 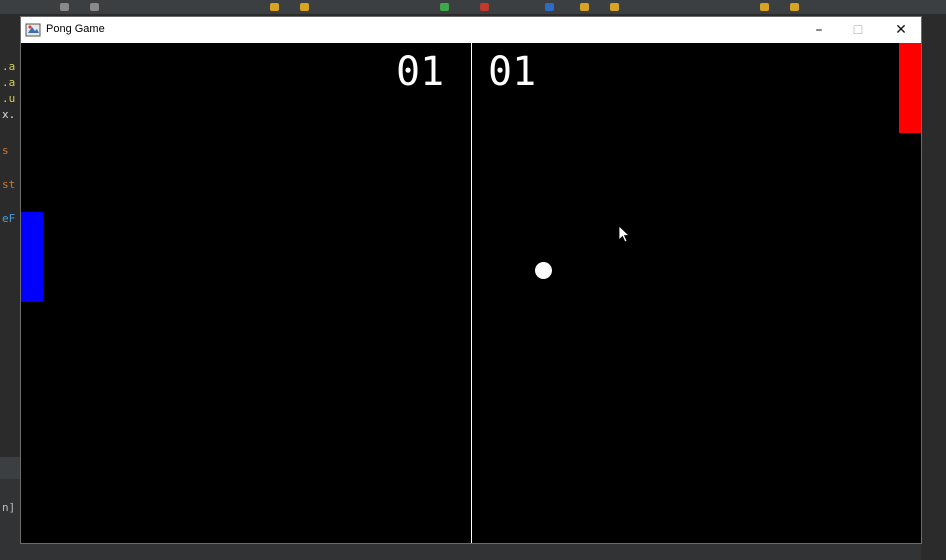 What do you see at coordinates (9, 218) in the screenshot?
I see `code-fragment: eF` at bounding box center [9, 218].